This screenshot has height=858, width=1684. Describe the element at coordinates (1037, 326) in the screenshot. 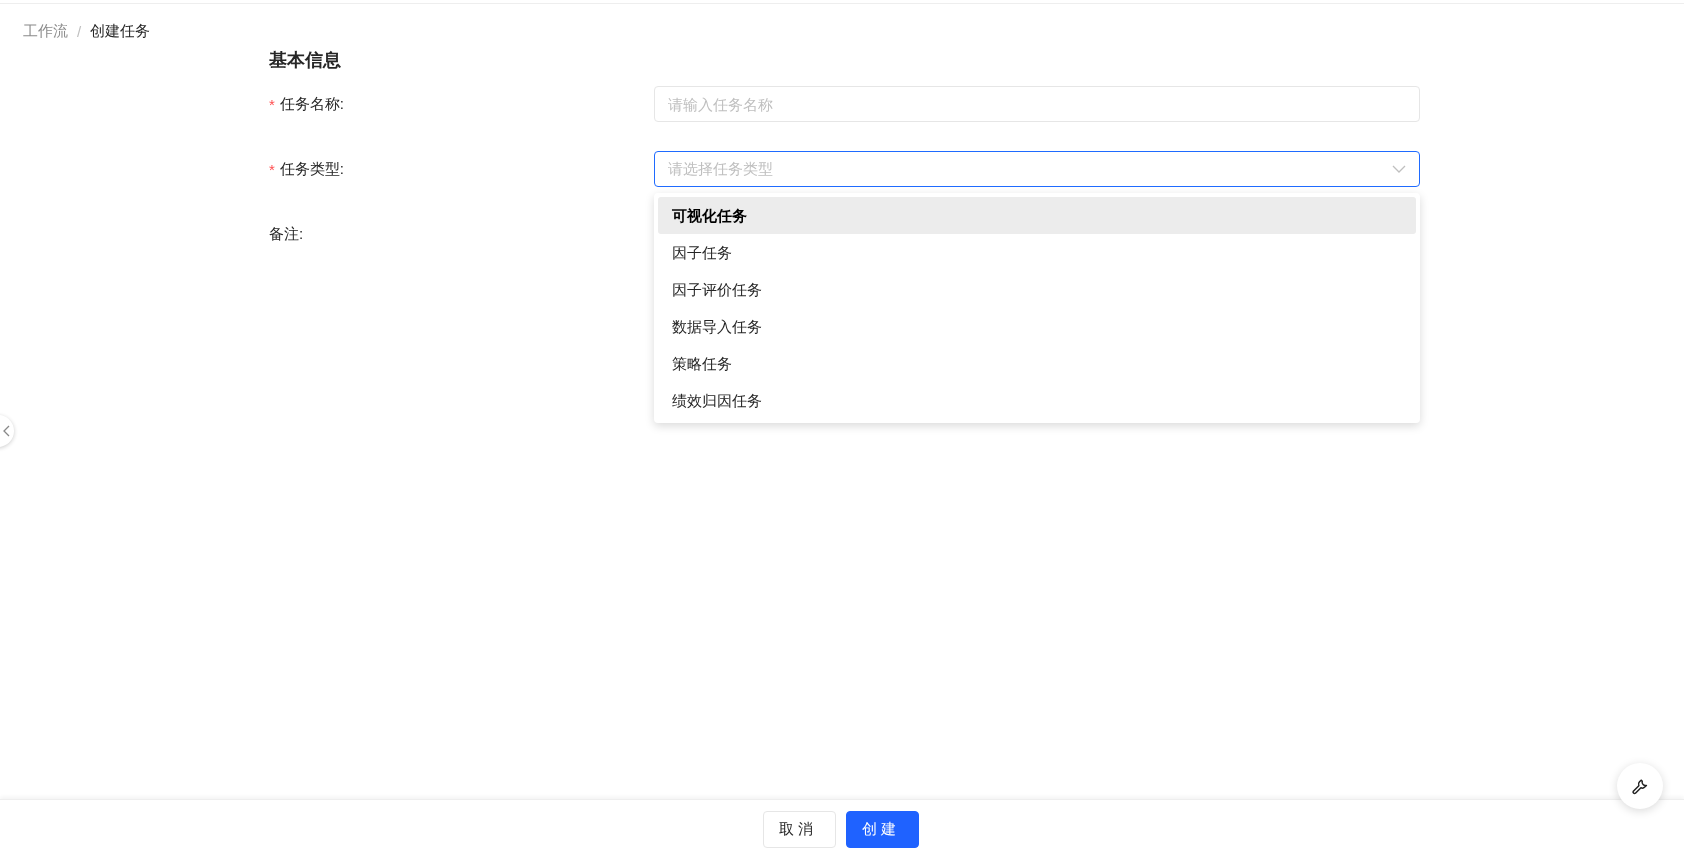

I see `dropdown-option: 数据导入任务` at that location.